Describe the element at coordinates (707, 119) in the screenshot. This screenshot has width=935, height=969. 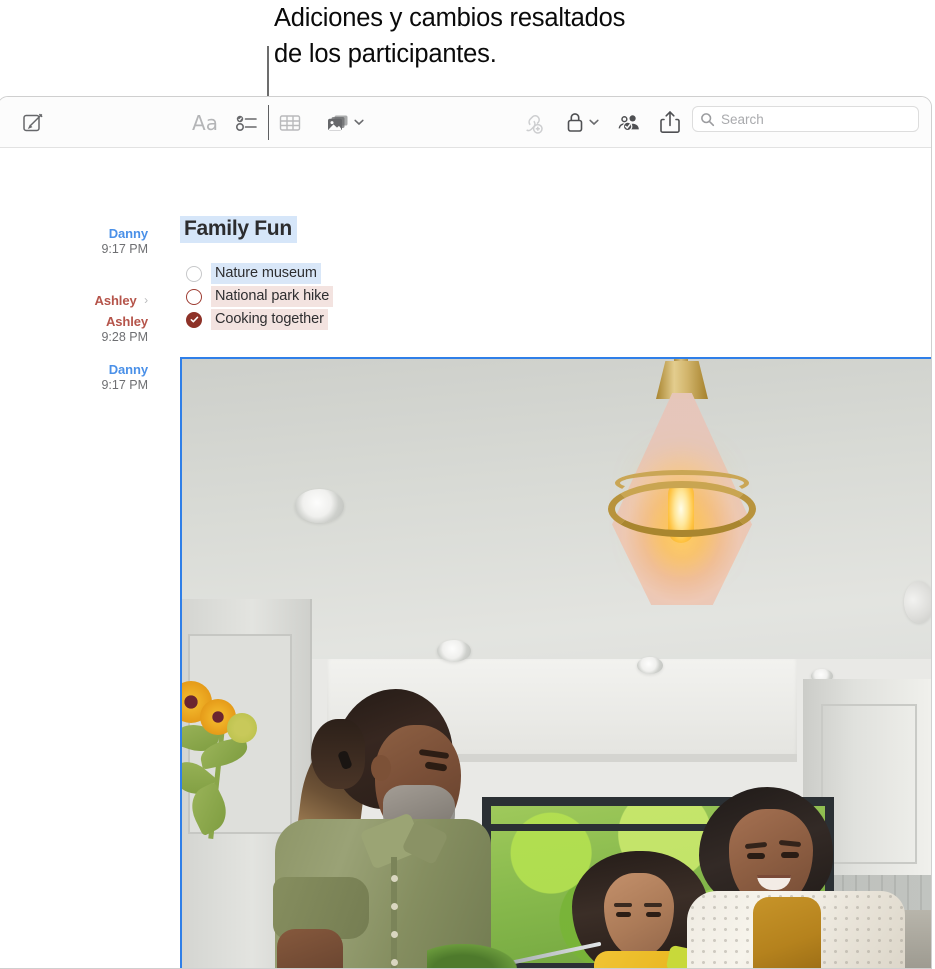
I see `search-icon` at that location.